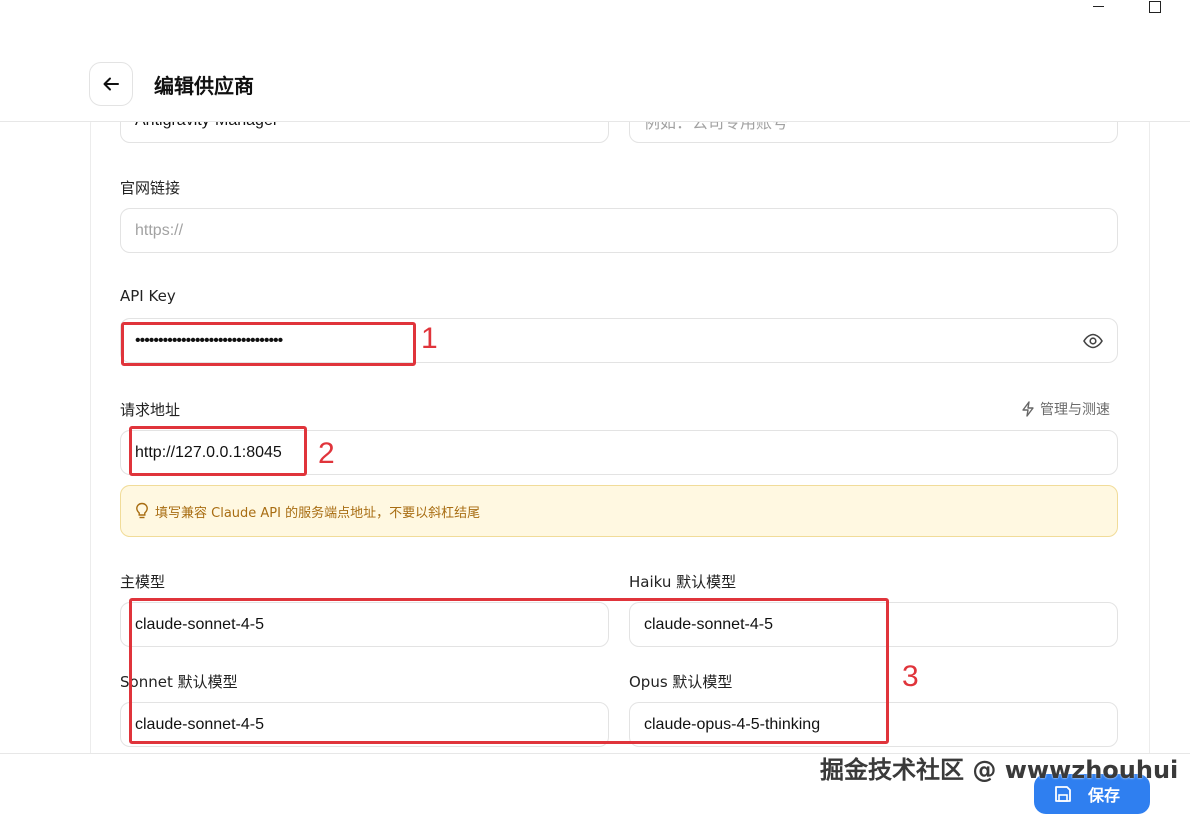  Describe the element at coordinates (159, 230) in the screenshot. I see `website-placeholder: https://` at that location.